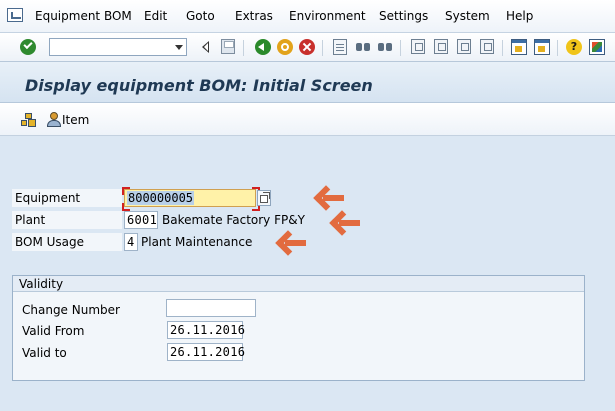  I want to click on valid-to-label: Valid to, so click(91, 353).